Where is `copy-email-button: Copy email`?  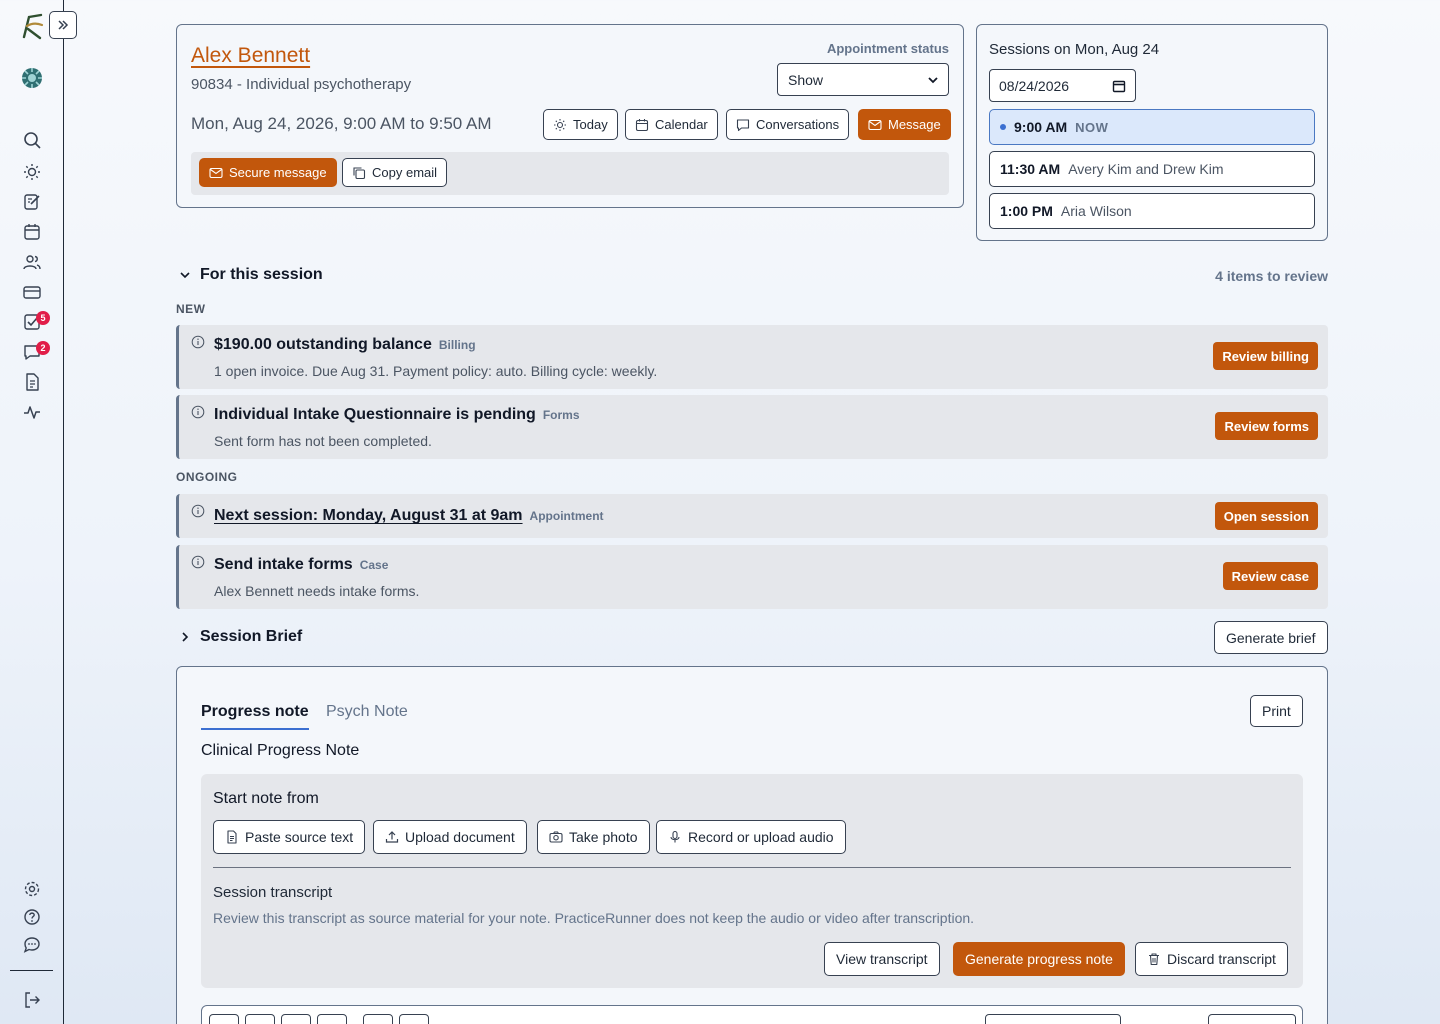 copy-email-button: Copy email is located at coordinates (395, 172).